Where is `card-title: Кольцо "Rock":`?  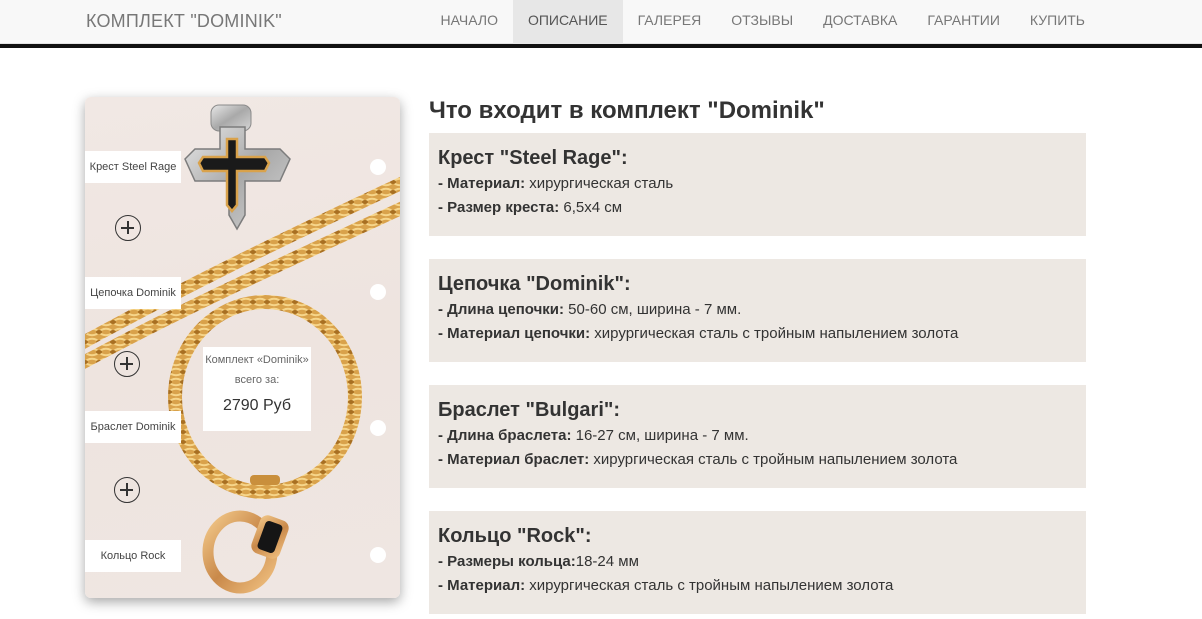 card-title: Кольцо "Rock": is located at coordinates (515, 536).